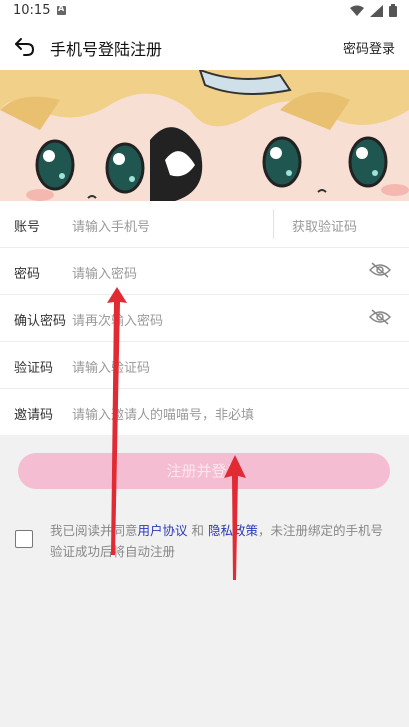 This screenshot has height=727, width=409. What do you see at coordinates (32, 10) in the screenshot?
I see `status-time: 10:15` at bounding box center [32, 10].